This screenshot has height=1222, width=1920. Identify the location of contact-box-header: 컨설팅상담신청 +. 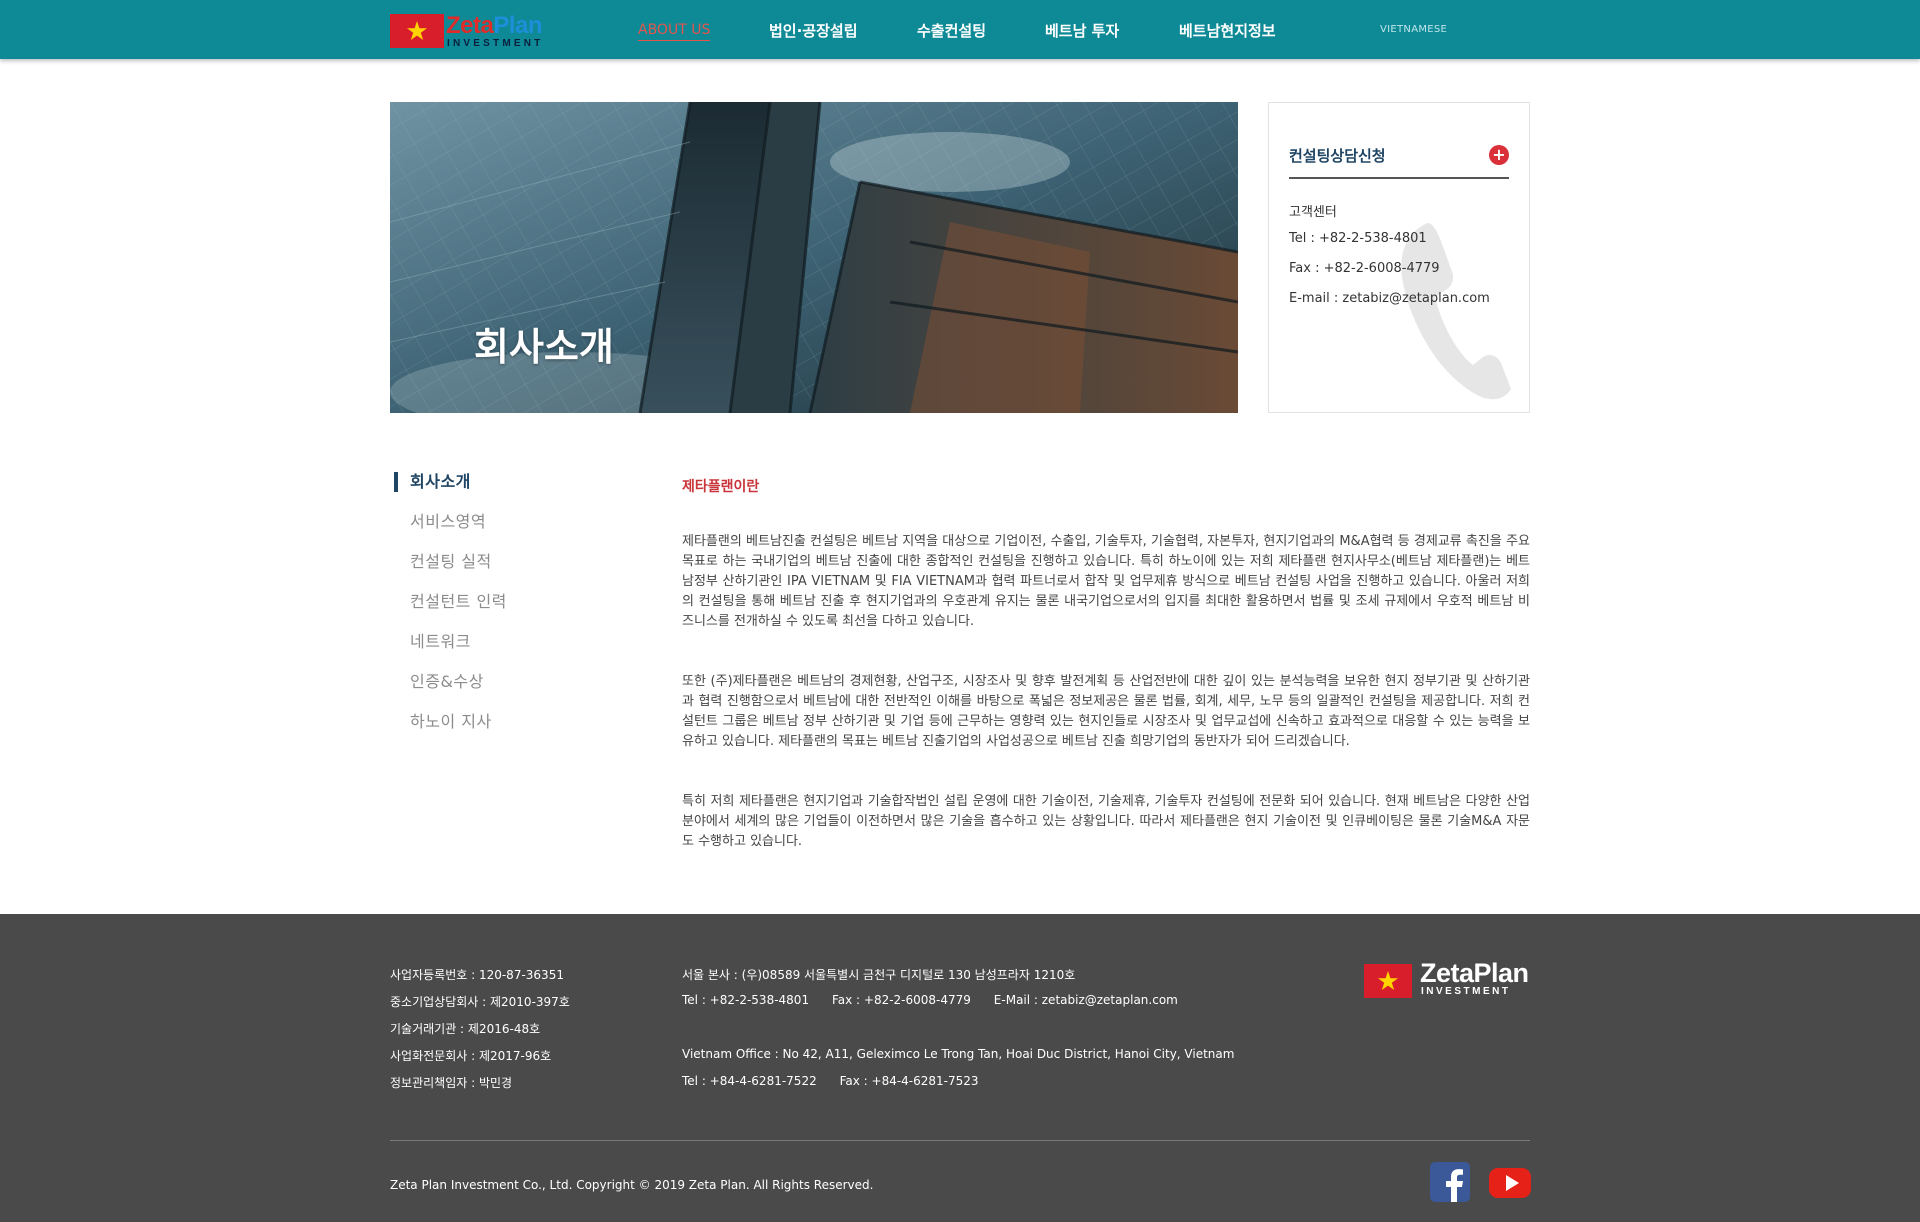
(1399, 161).